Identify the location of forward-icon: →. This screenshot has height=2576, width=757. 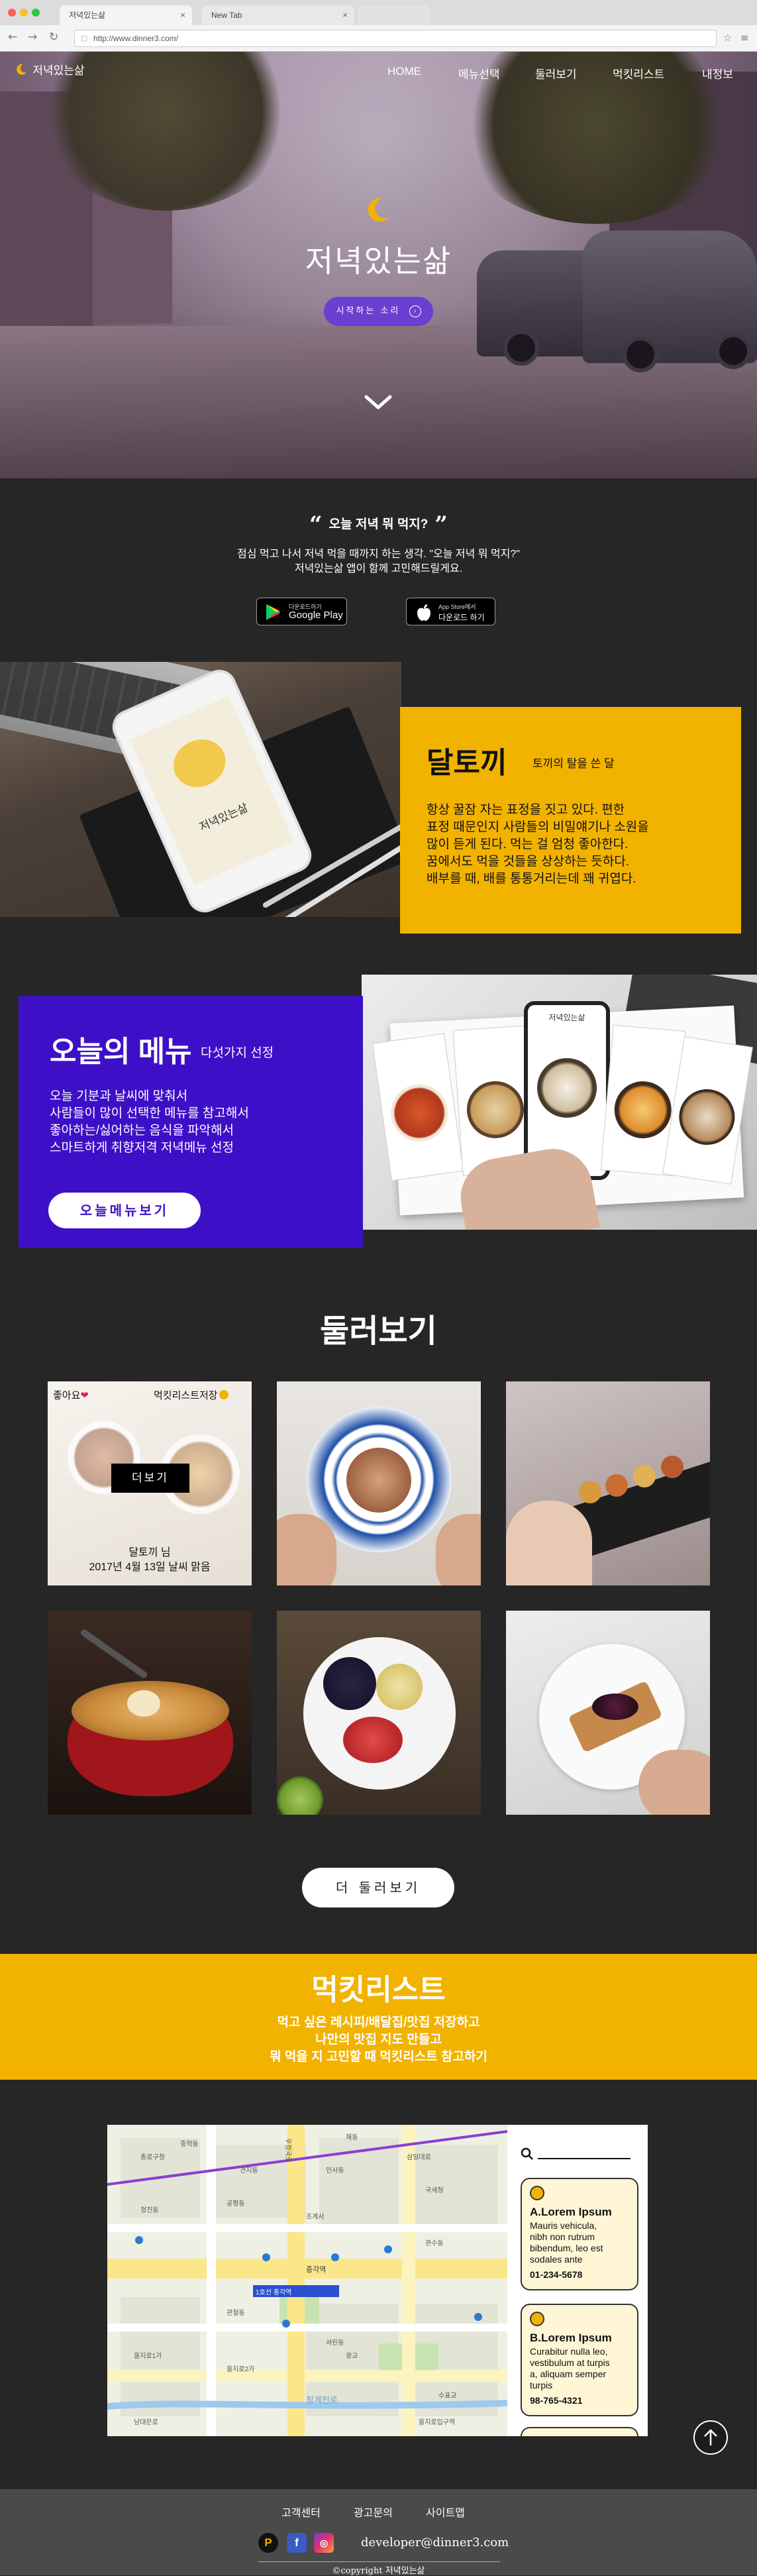
(32, 37).